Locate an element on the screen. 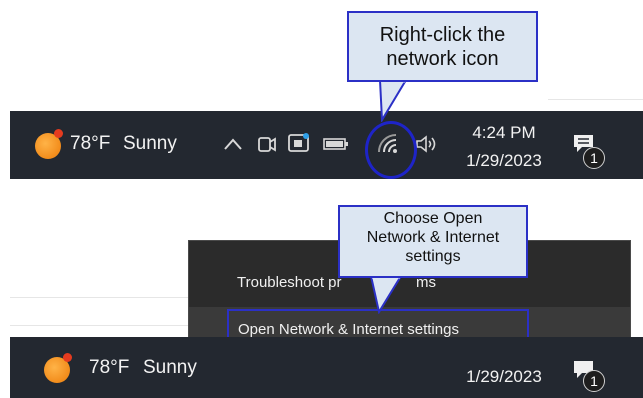 This screenshot has height=398, width=643. menu-item-network-settings-label: Open Network & Internet settings is located at coordinates (348, 329).